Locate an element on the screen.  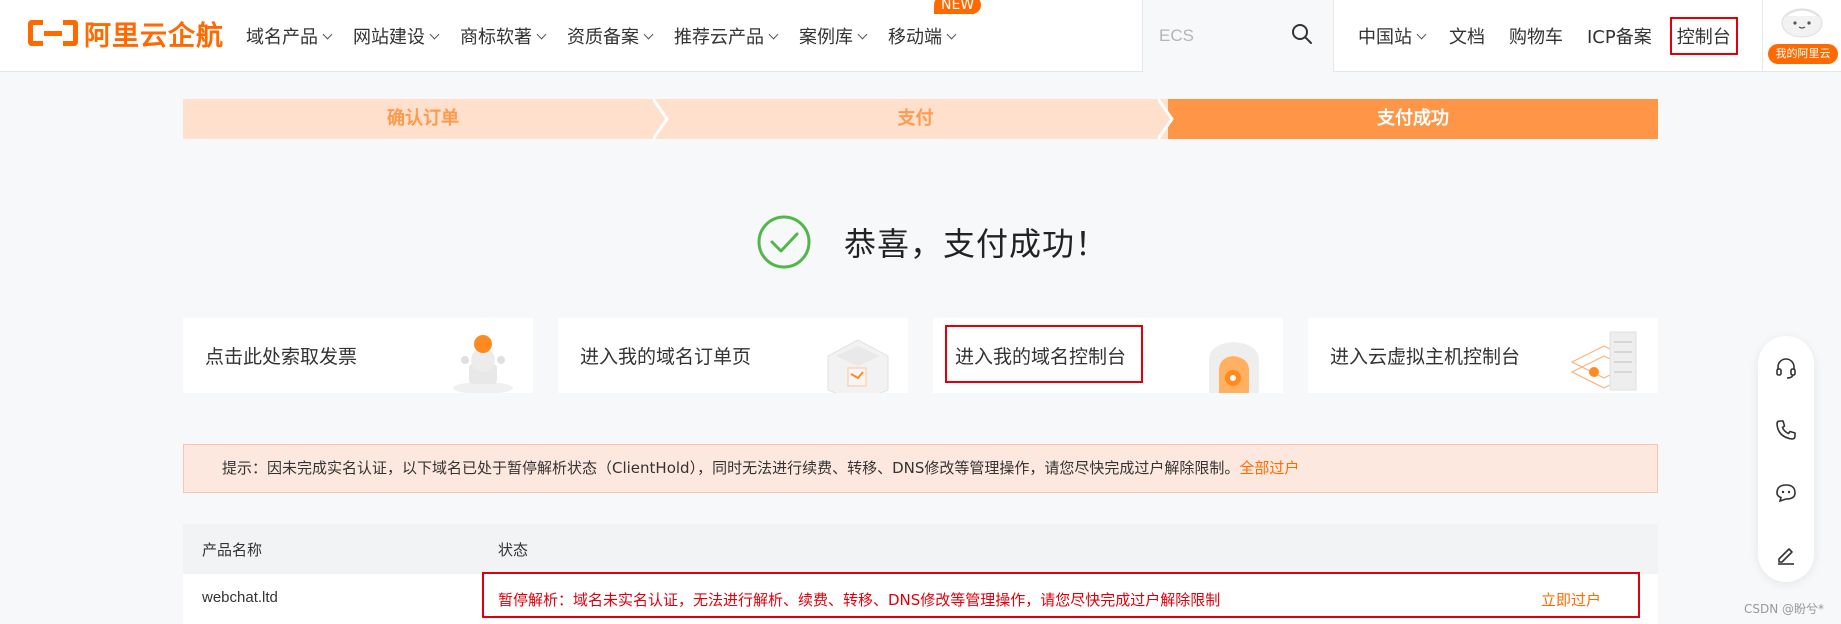
nav-item-qualification: 资质备案 is located at coordinates (610, 36).